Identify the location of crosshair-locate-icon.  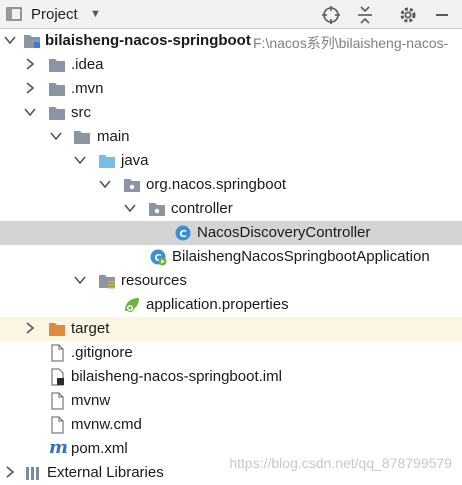
(331, 15).